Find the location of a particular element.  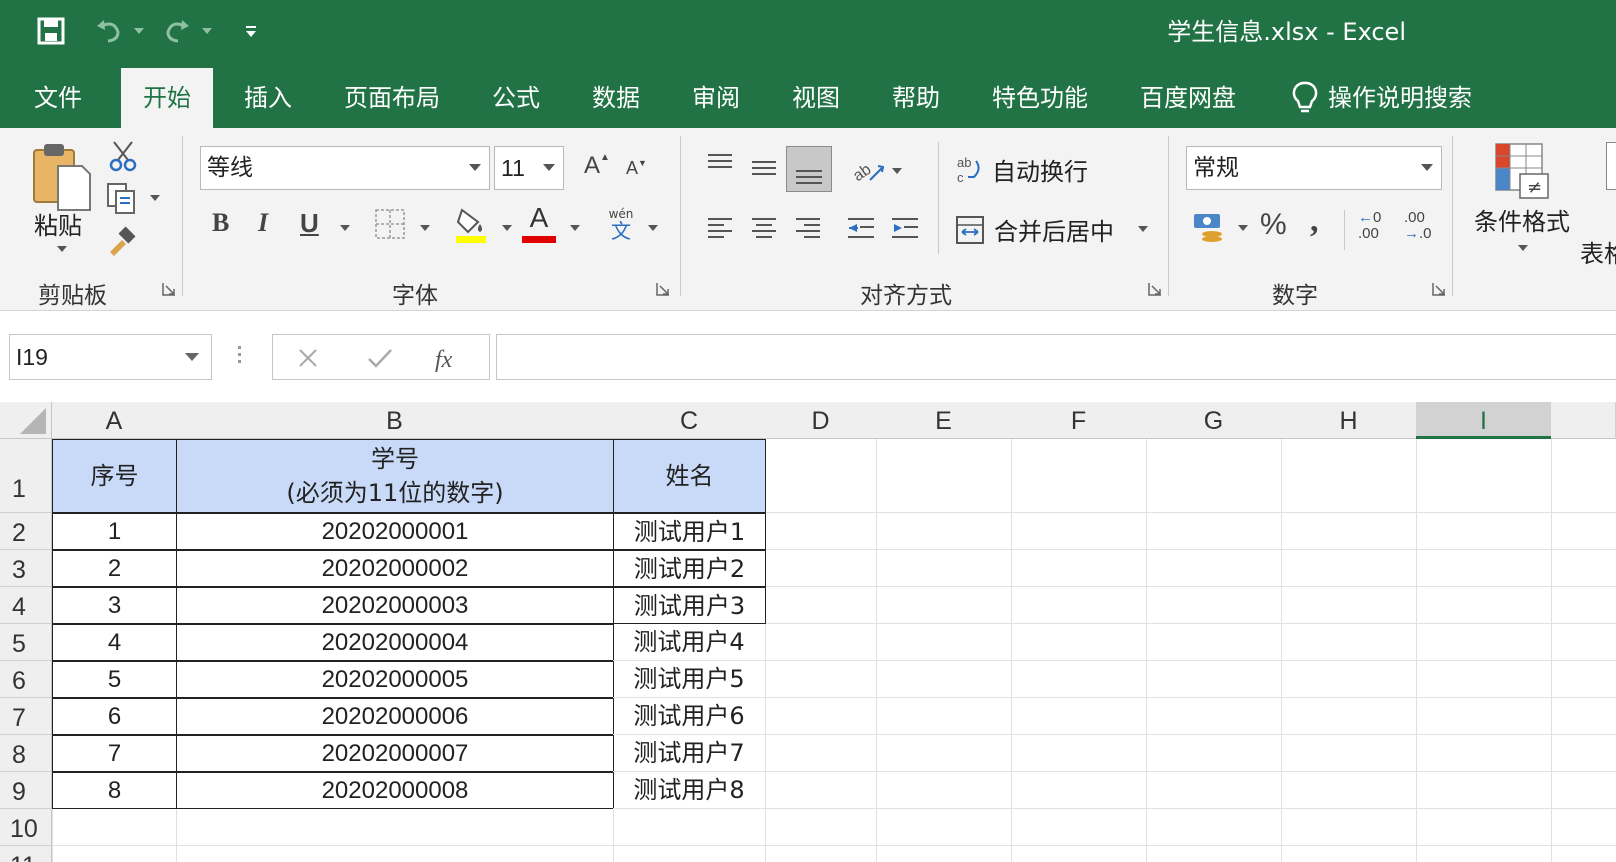

align-center-icon is located at coordinates (764, 229).